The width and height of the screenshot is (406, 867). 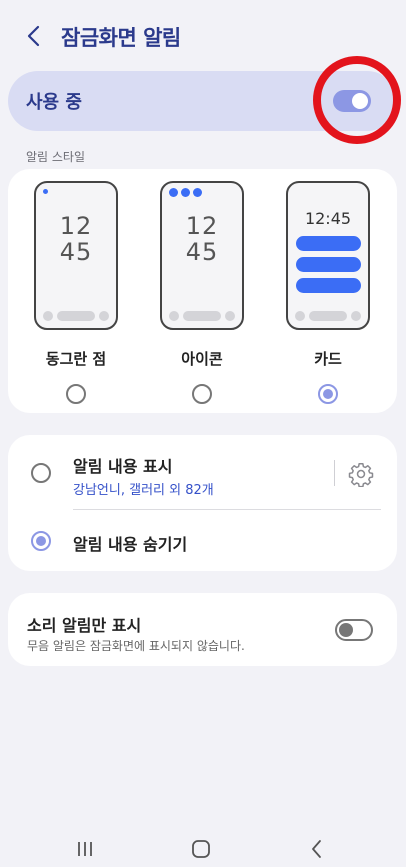 I want to click on gear-icon, so click(x=361, y=475).